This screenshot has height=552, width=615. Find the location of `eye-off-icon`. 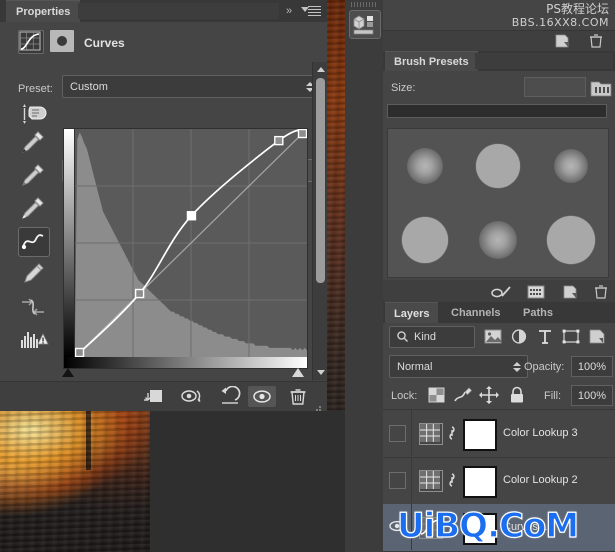

eye-off-icon is located at coordinates (397, 433).